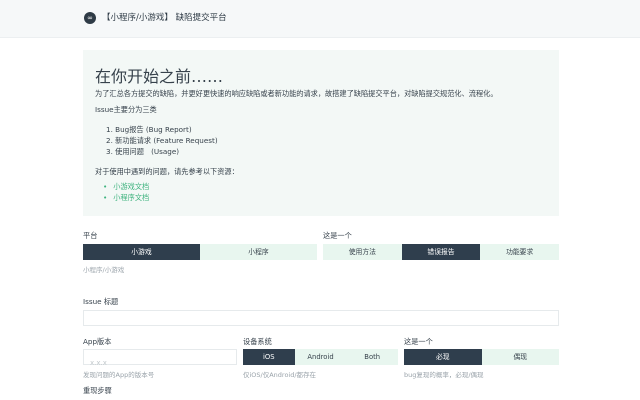 This screenshot has height=400, width=640. I want to click on frequency-toggle: 必现 偶现, so click(481, 357).